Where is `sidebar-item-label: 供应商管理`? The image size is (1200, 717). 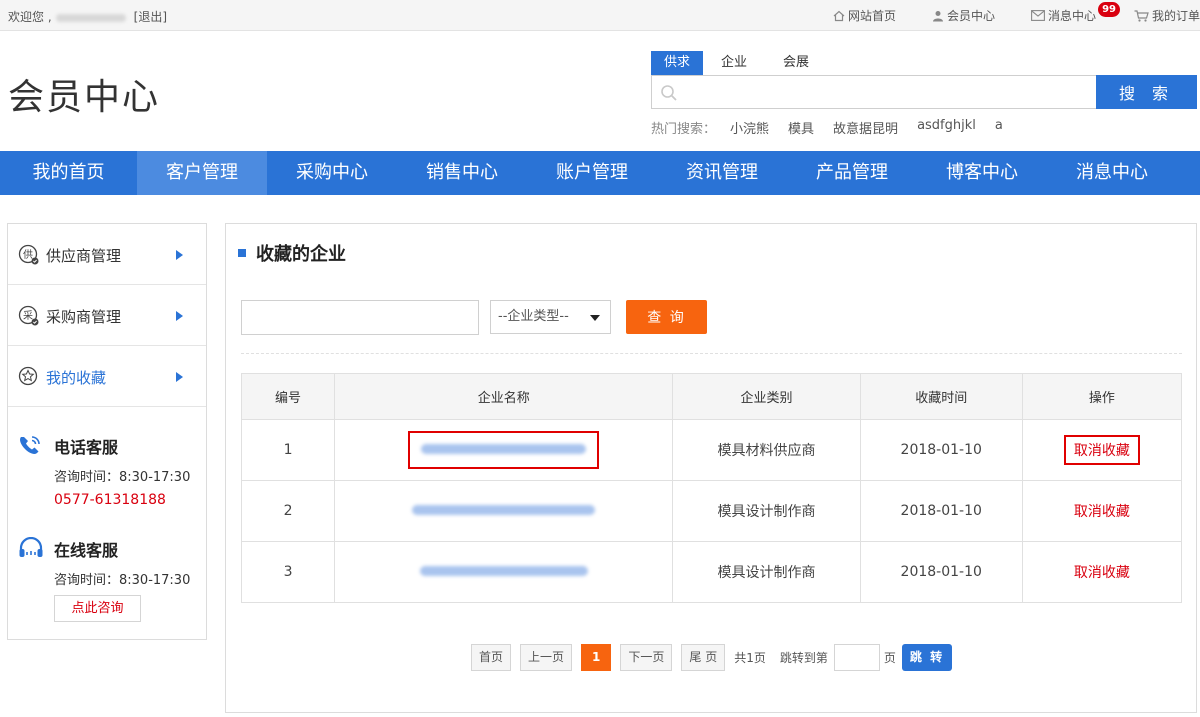 sidebar-item-label: 供应商管理 is located at coordinates (84, 256).